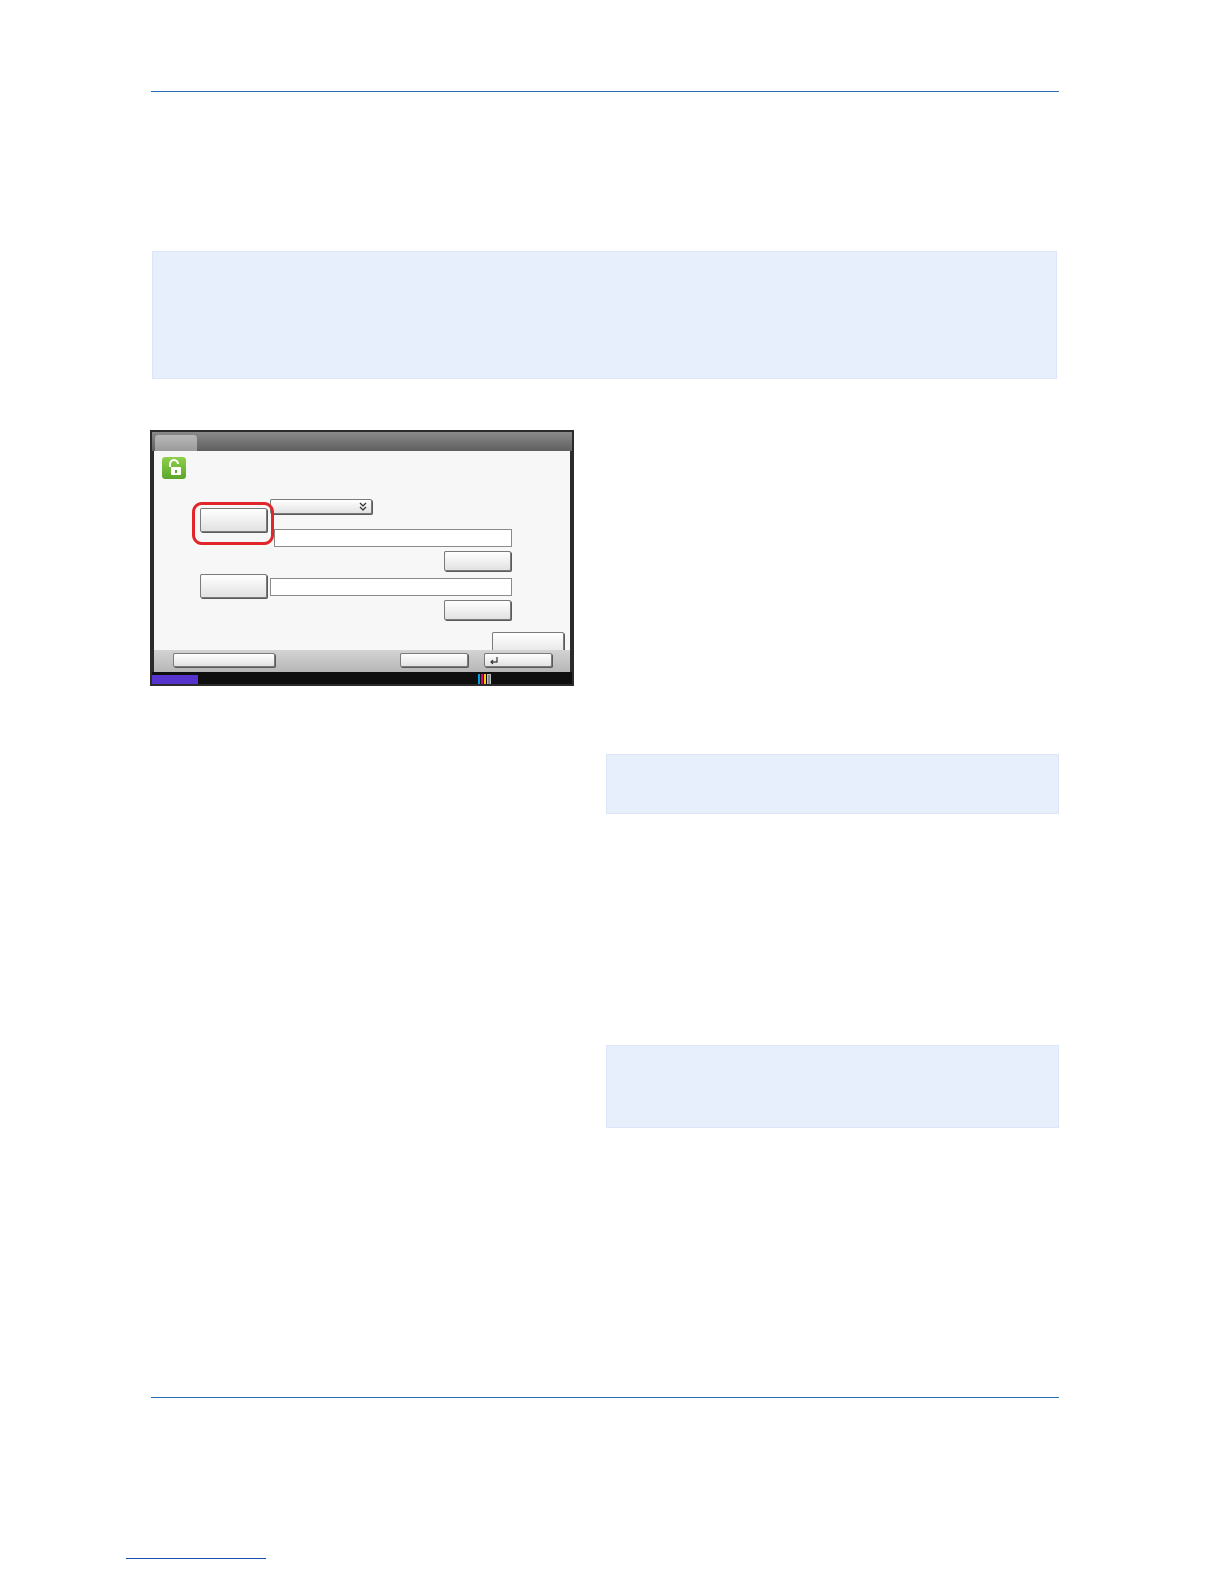  Describe the element at coordinates (233, 586) in the screenshot. I see `second-field-button` at that location.